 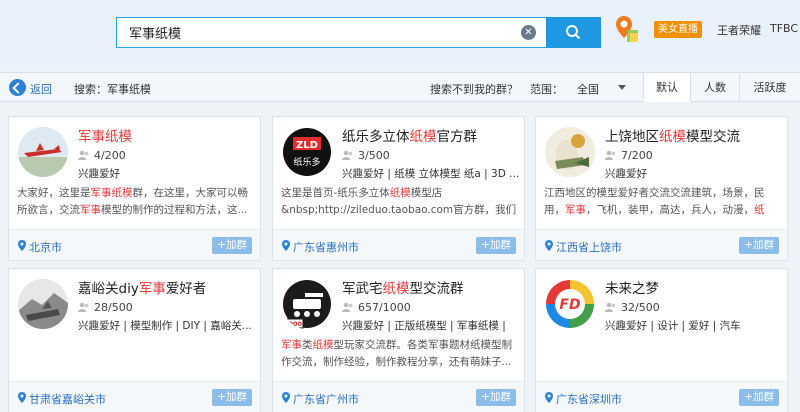 What do you see at coordinates (474, 89) in the screenshot?
I see `cant-find-group-link: 搜索不到我的群？` at bounding box center [474, 89].